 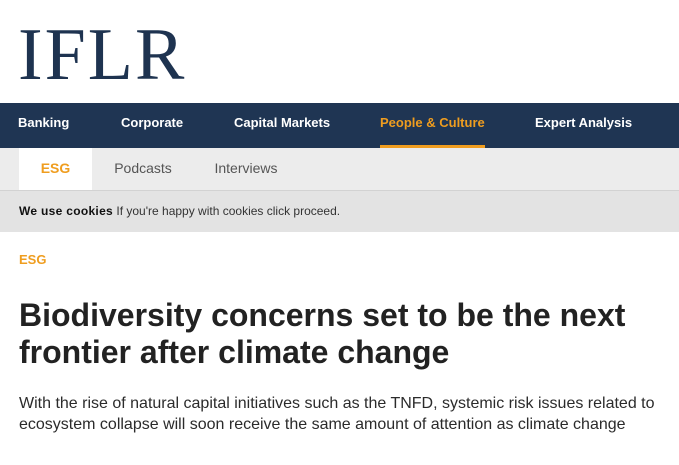 What do you see at coordinates (246, 169) in the screenshot?
I see `subnav-item-interviews: Interviews` at bounding box center [246, 169].